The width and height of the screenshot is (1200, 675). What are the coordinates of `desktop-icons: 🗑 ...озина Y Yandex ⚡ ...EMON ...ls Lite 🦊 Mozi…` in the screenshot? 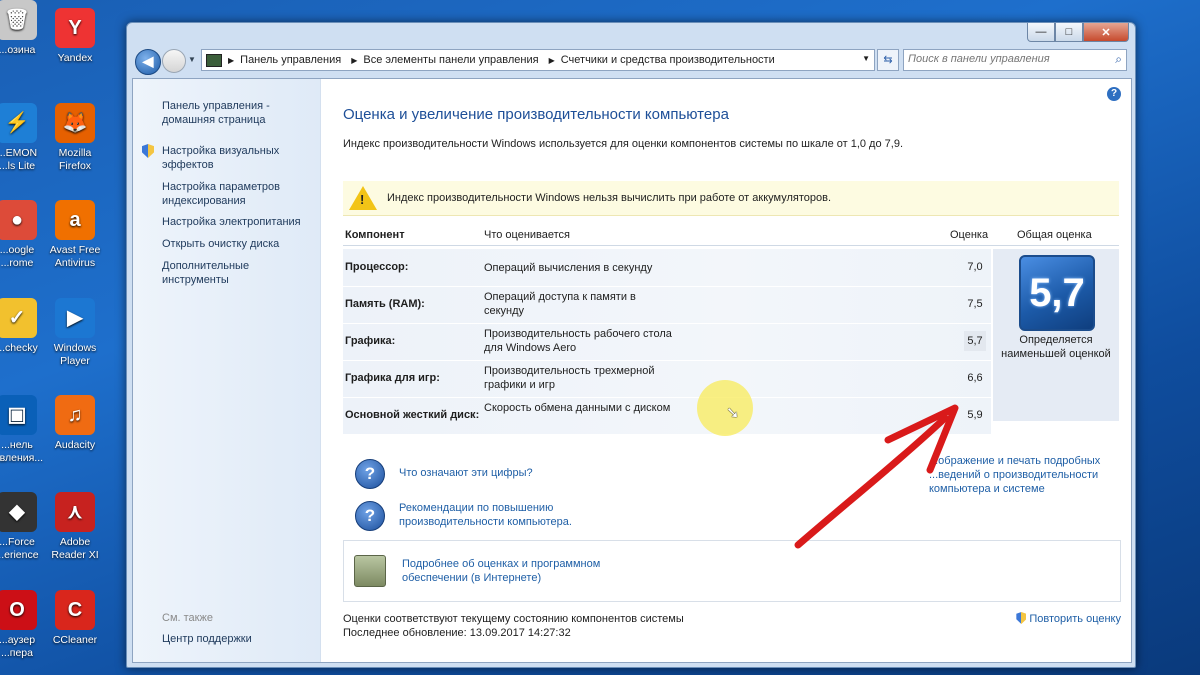 It's located at (64, 337).